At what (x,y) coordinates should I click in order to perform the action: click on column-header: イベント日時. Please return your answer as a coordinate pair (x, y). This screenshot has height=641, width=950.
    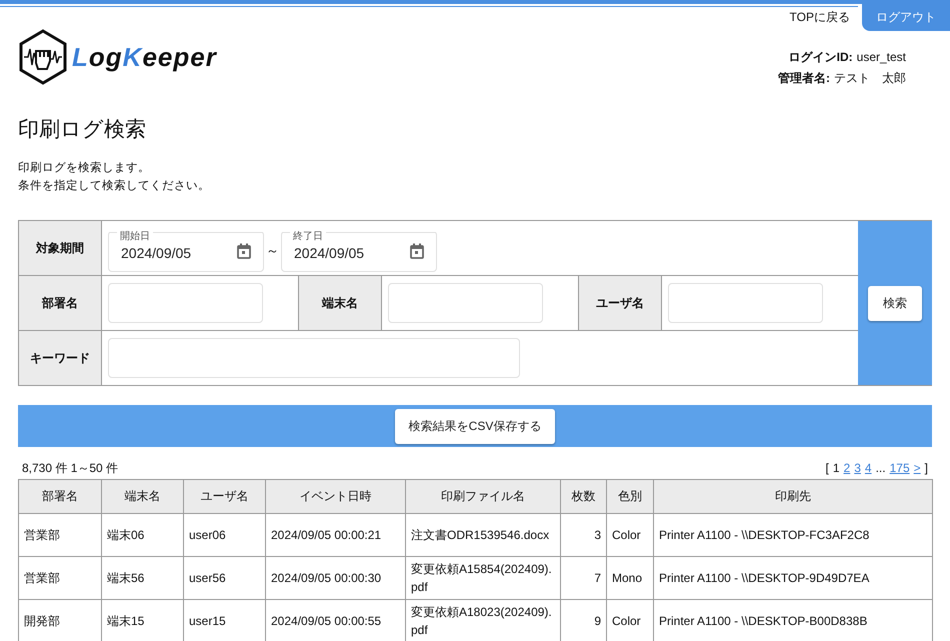
    Looking at the image, I should click on (336, 497).